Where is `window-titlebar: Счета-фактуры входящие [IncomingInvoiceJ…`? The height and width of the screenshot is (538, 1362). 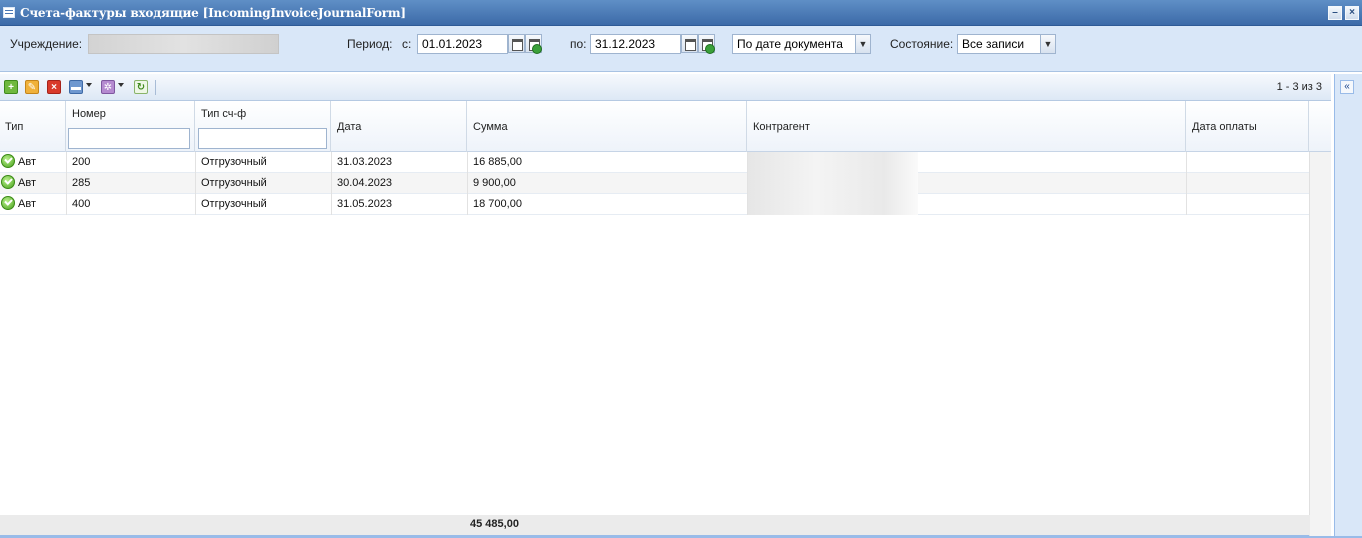
window-titlebar: Счета-фактуры входящие [IncomingInvoiceJ… is located at coordinates (681, 13).